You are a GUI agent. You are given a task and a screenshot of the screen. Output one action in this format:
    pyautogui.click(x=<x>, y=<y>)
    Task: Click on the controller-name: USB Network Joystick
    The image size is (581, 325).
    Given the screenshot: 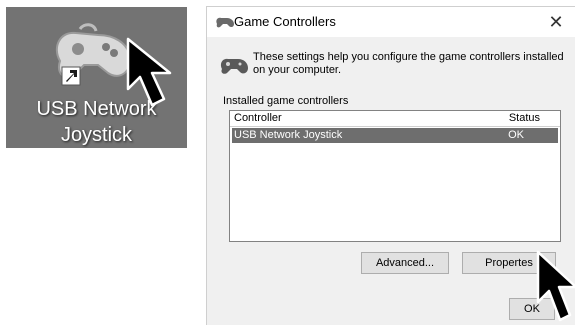 What is the action you would take?
    pyautogui.click(x=288, y=135)
    